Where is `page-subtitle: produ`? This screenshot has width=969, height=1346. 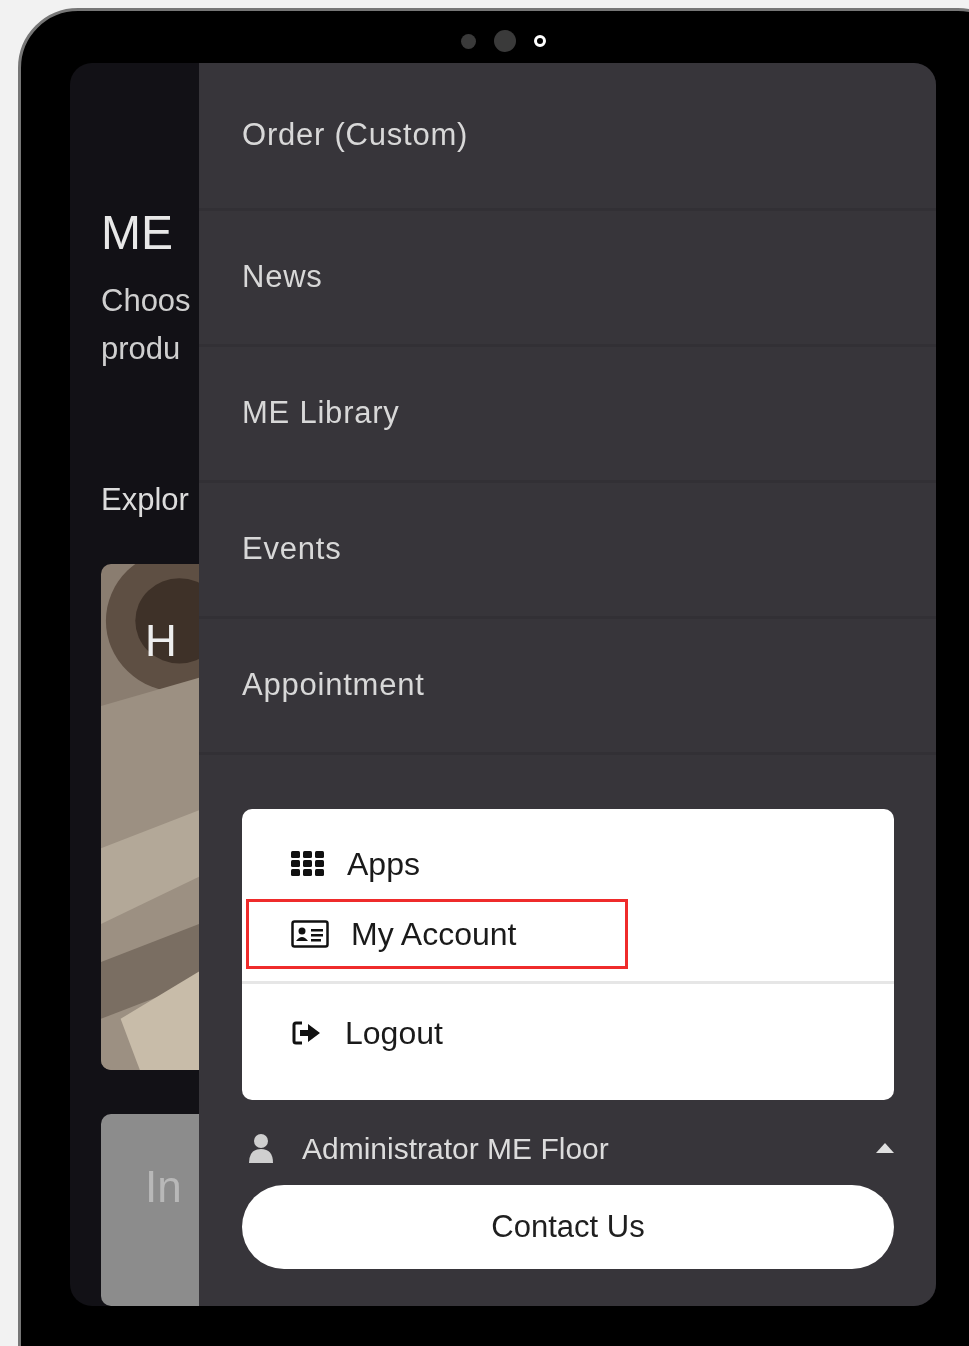
page-subtitle: produ is located at coordinates (141, 349).